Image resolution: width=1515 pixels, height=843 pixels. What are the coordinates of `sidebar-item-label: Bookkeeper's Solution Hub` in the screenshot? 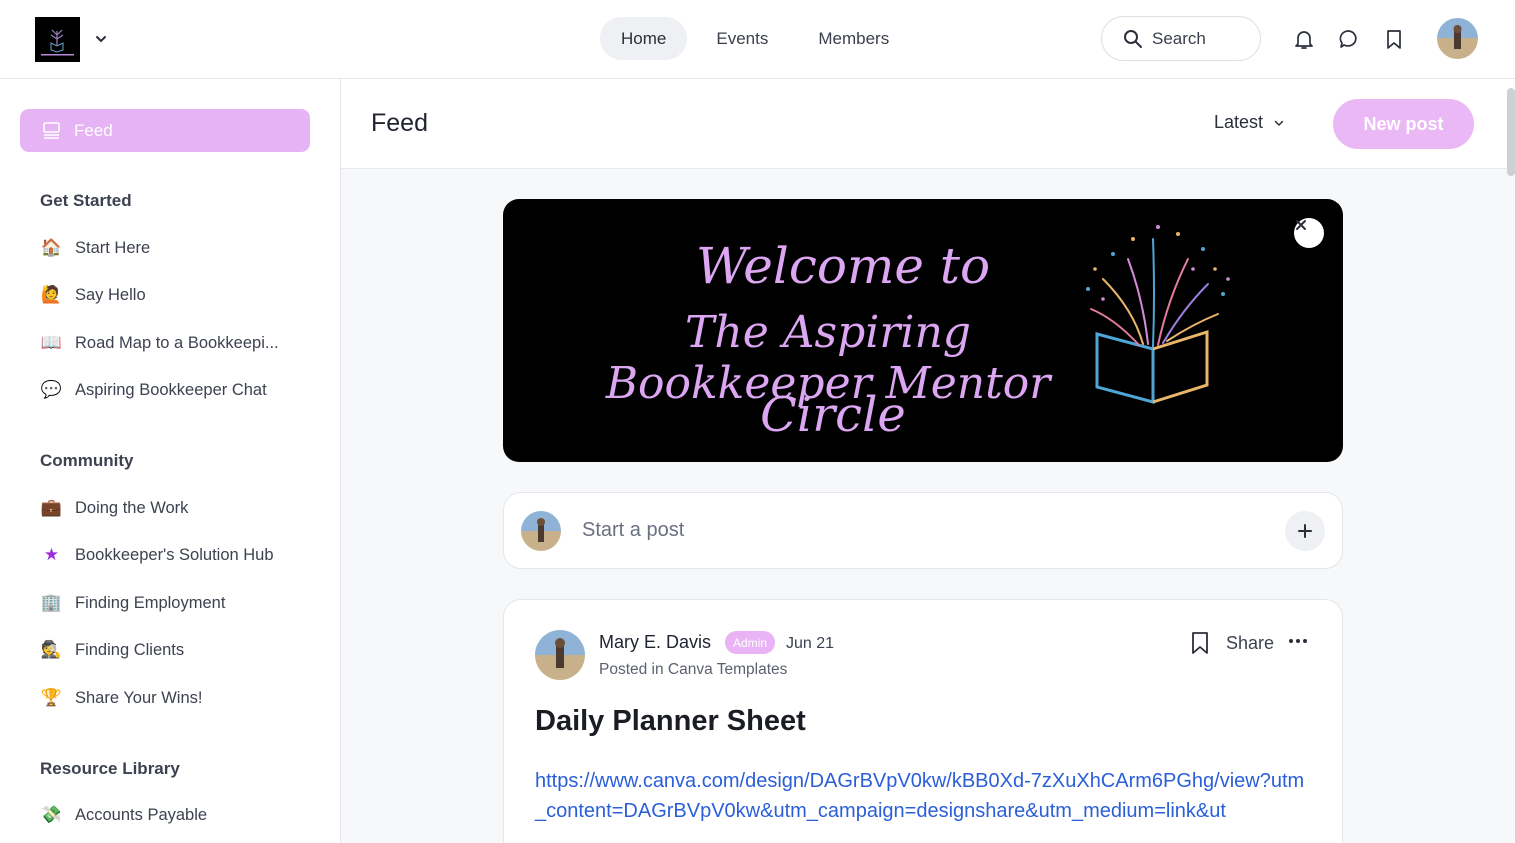 It's located at (174, 554).